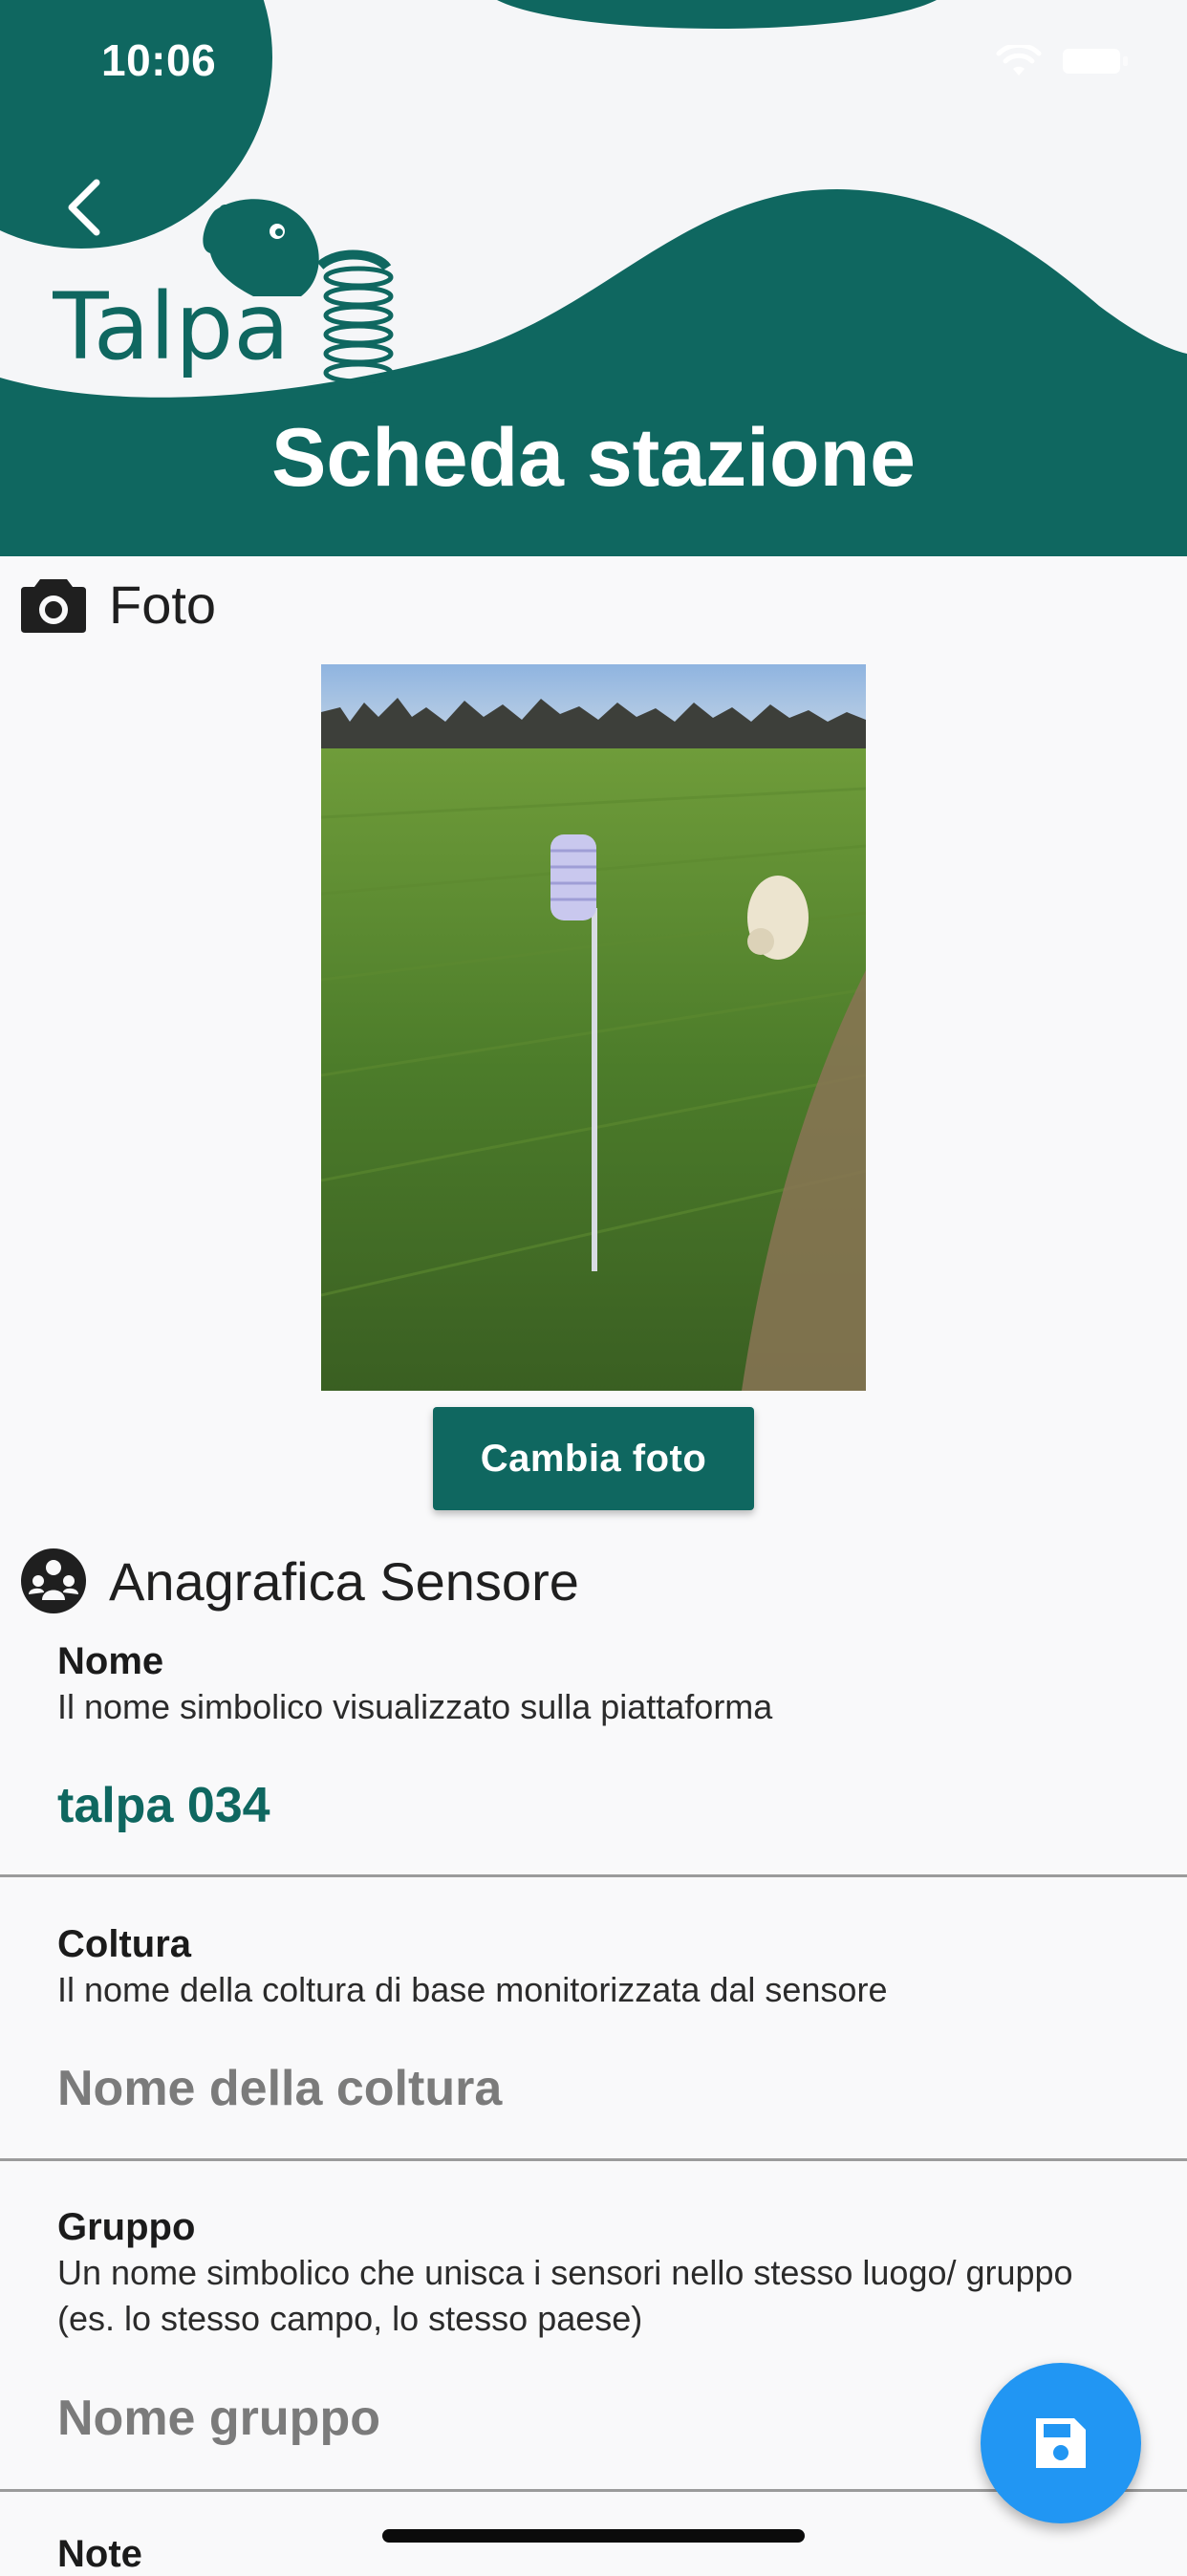 The image size is (1187, 2576). I want to click on field-label-nome: Nome, so click(110, 1661).